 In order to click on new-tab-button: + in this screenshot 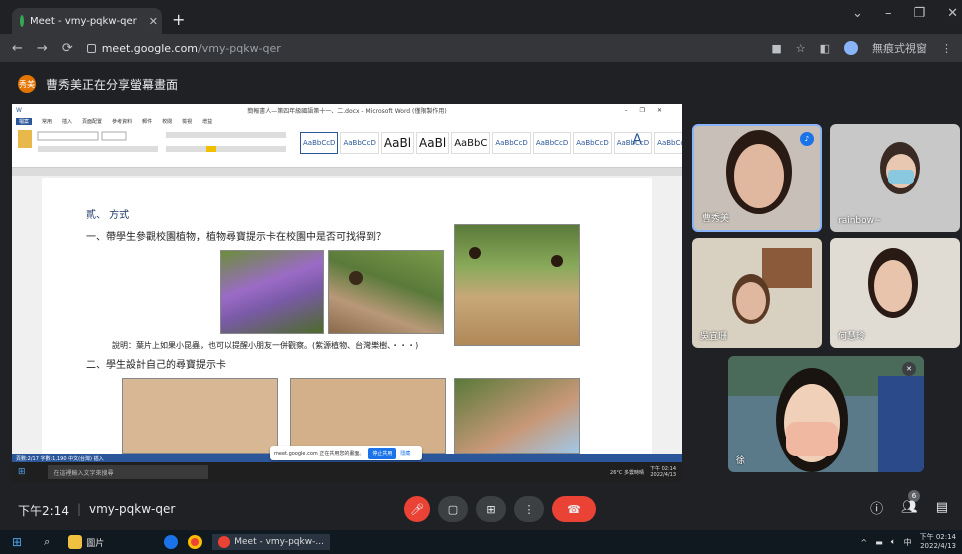, I will do `click(178, 19)`.